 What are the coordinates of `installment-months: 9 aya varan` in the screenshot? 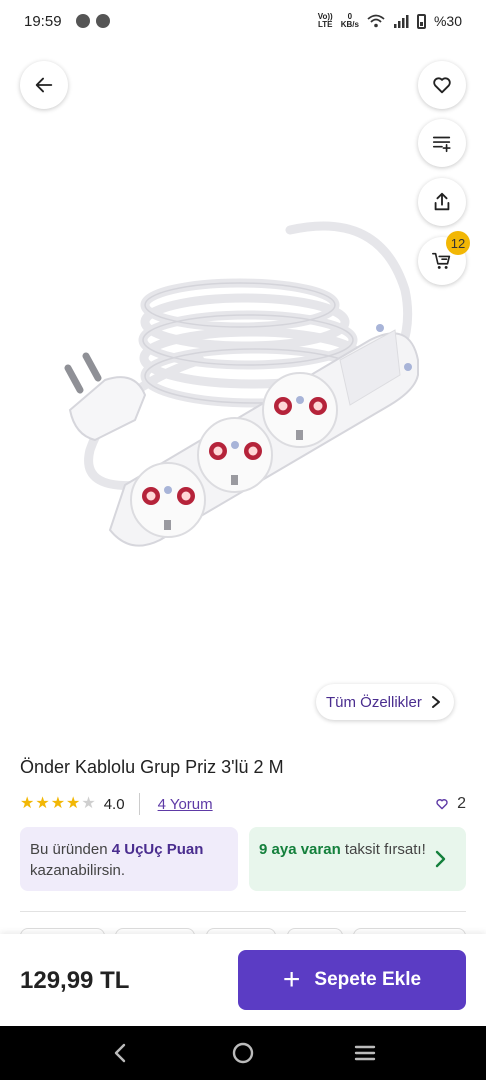 It's located at (300, 849).